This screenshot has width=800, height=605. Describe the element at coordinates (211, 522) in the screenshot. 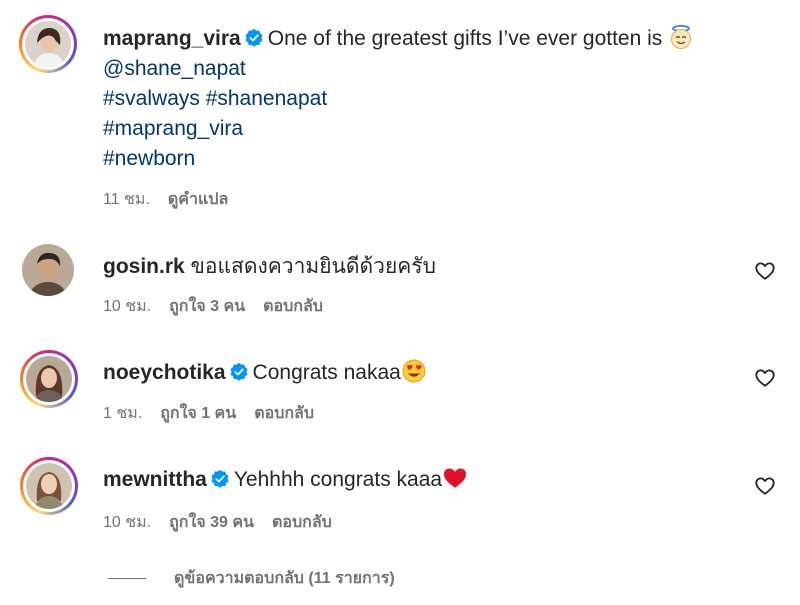

I see `comment-3-likes: ถูกใจ 39 คน` at that location.